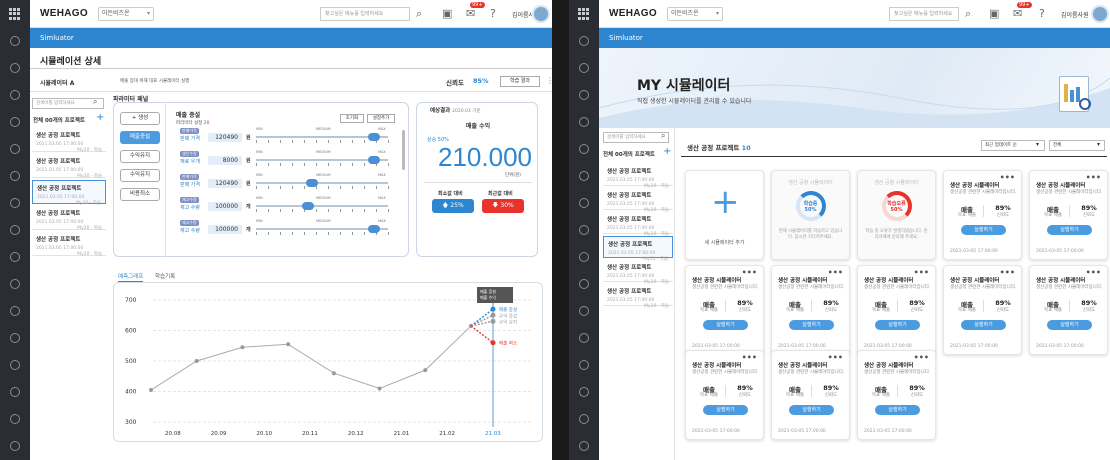 This screenshot has width=1110, height=460. Describe the element at coordinates (1075, 14) in the screenshot. I see `user-name: 김이름사원` at that location.